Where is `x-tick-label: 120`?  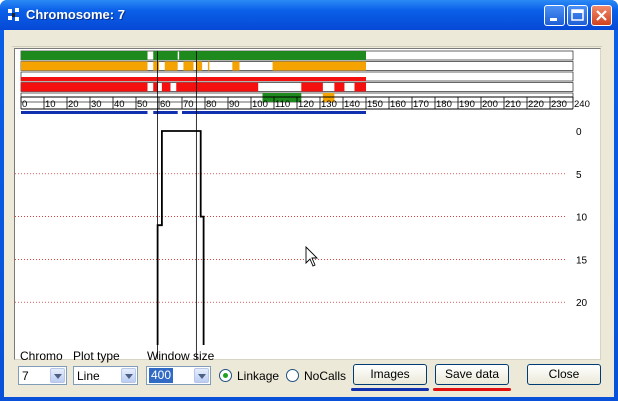 x-tick-label: 120 is located at coordinates (306, 104).